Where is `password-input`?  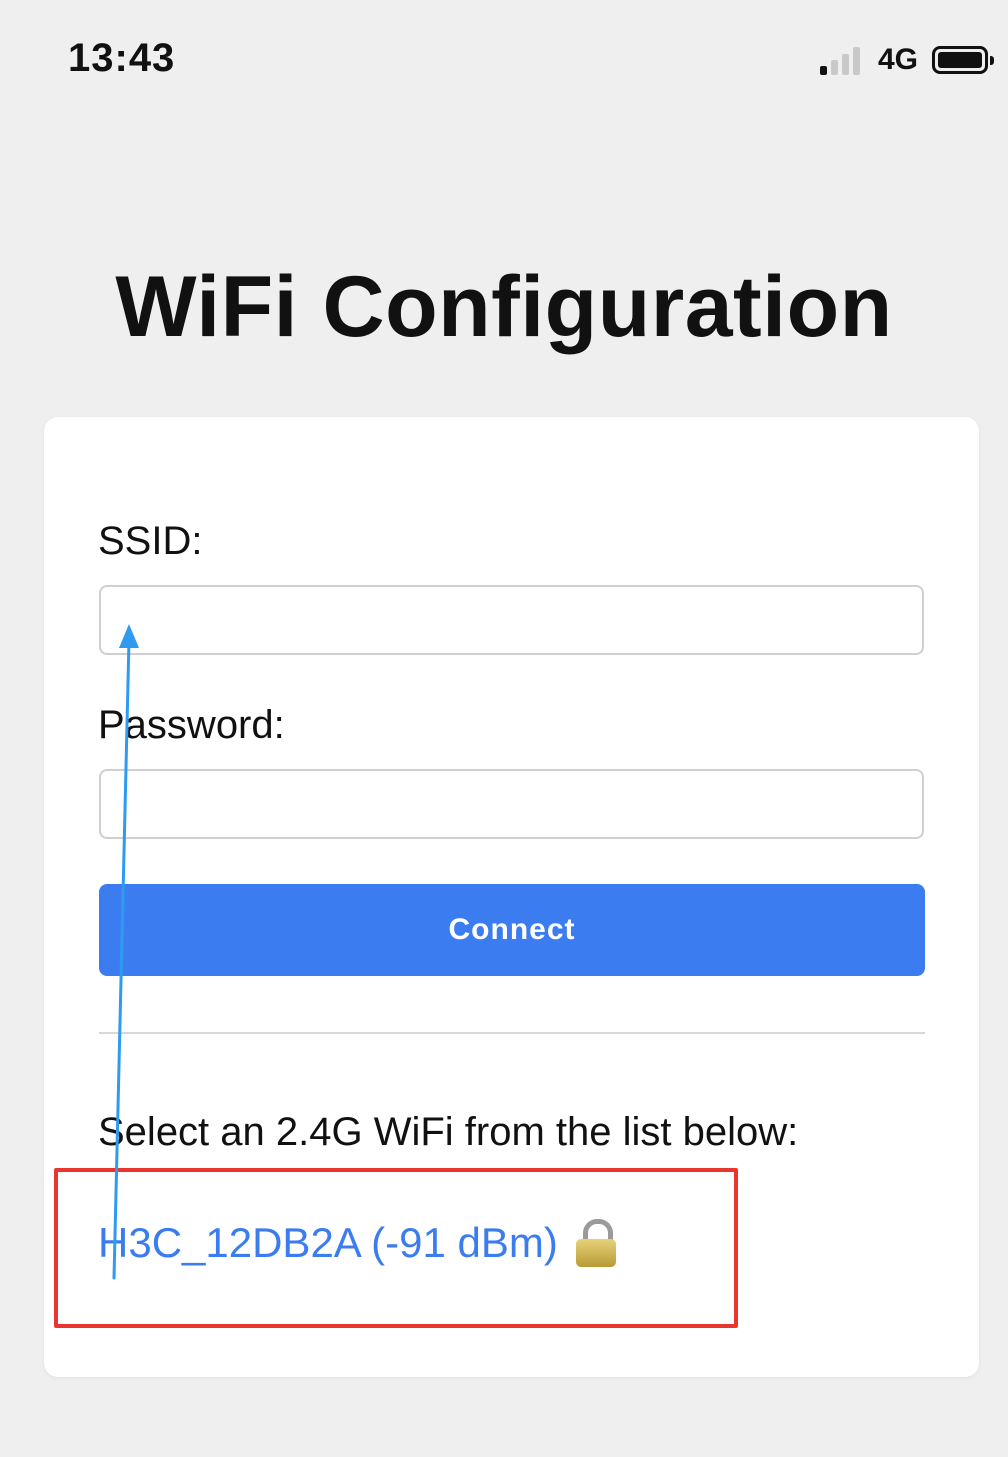
password-input is located at coordinates (511, 804).